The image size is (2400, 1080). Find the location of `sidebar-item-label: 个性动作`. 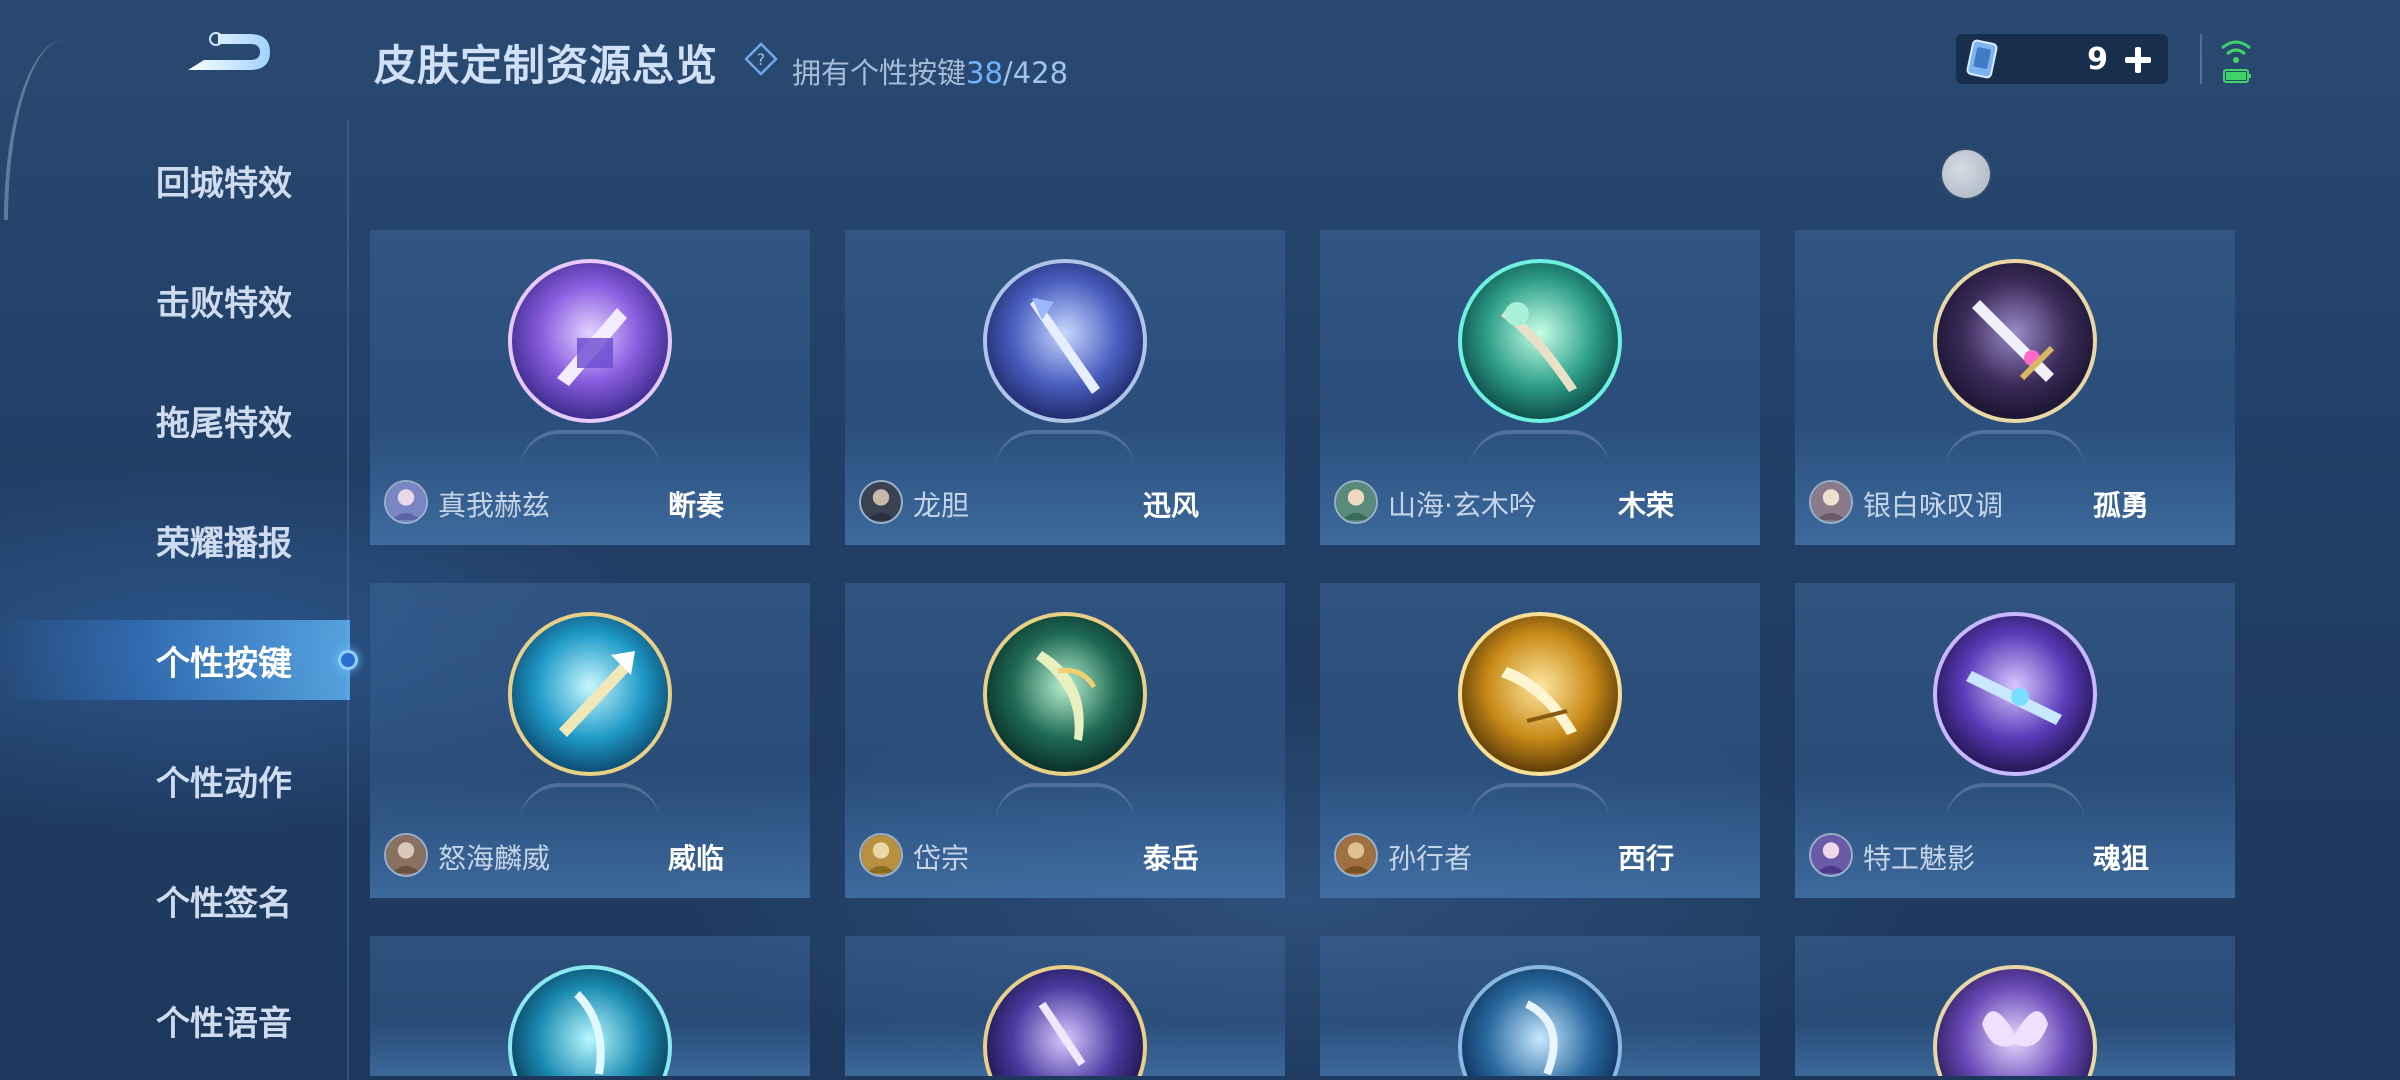

sidebar-item-label: 个性动作 is located at coordinates (224, 783).